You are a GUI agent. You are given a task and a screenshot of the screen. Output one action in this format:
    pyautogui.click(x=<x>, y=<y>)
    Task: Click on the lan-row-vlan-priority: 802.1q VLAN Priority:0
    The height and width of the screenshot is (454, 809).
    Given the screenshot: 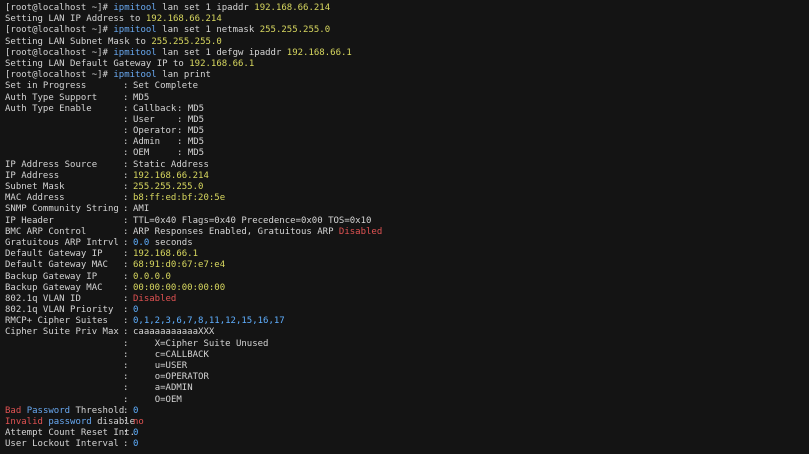 What is the action you would take?
    pyautogui.click(x=404, y=310)
    